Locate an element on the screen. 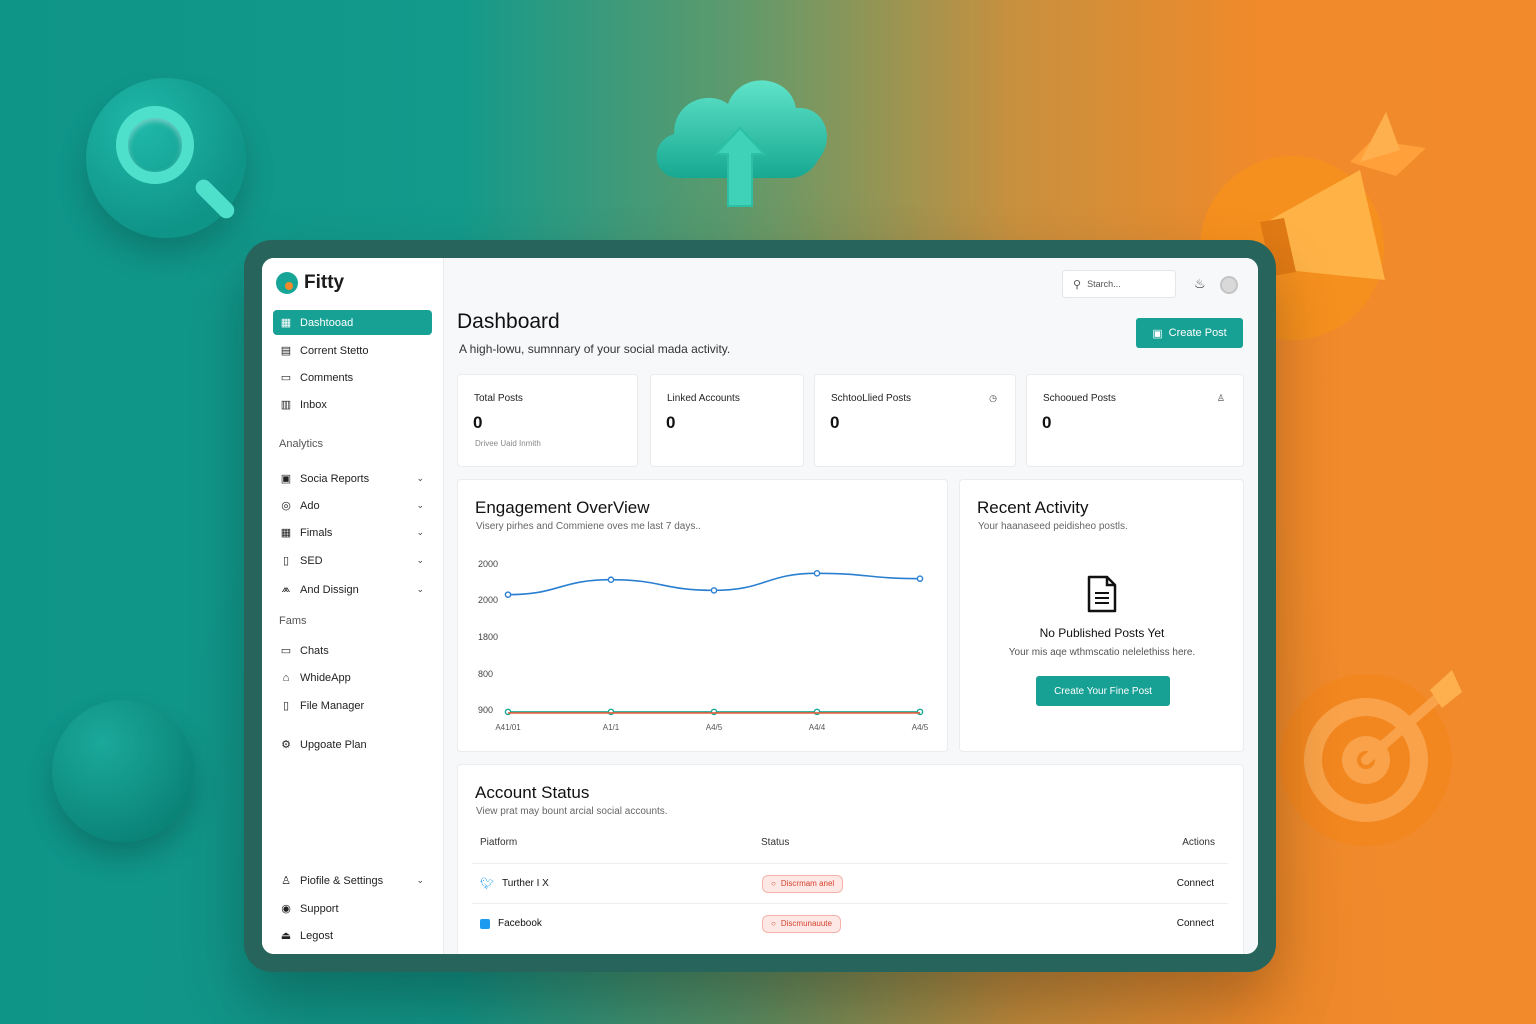  stat-card-scheduled-posts: SchtooLlied Posts ◷ 0 is located at coordinates (915, 420).